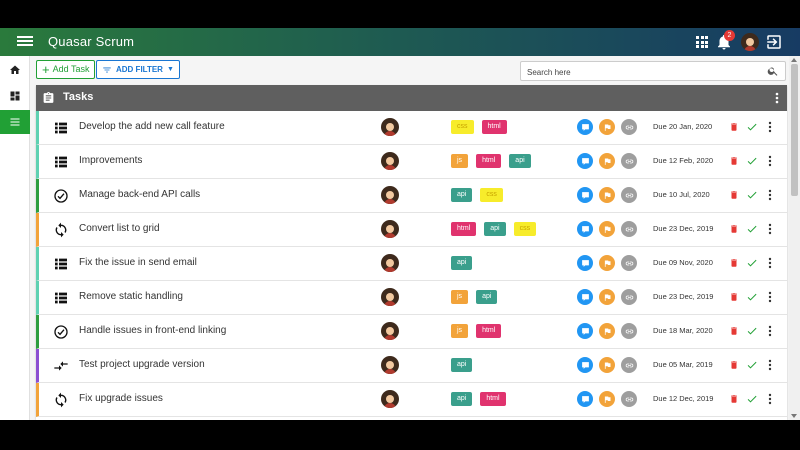 The image size is (800, 450). Describe the element at coordinates (138, 262) in the screenshot. I see `task-title: Fix the issue in send email` at that location.